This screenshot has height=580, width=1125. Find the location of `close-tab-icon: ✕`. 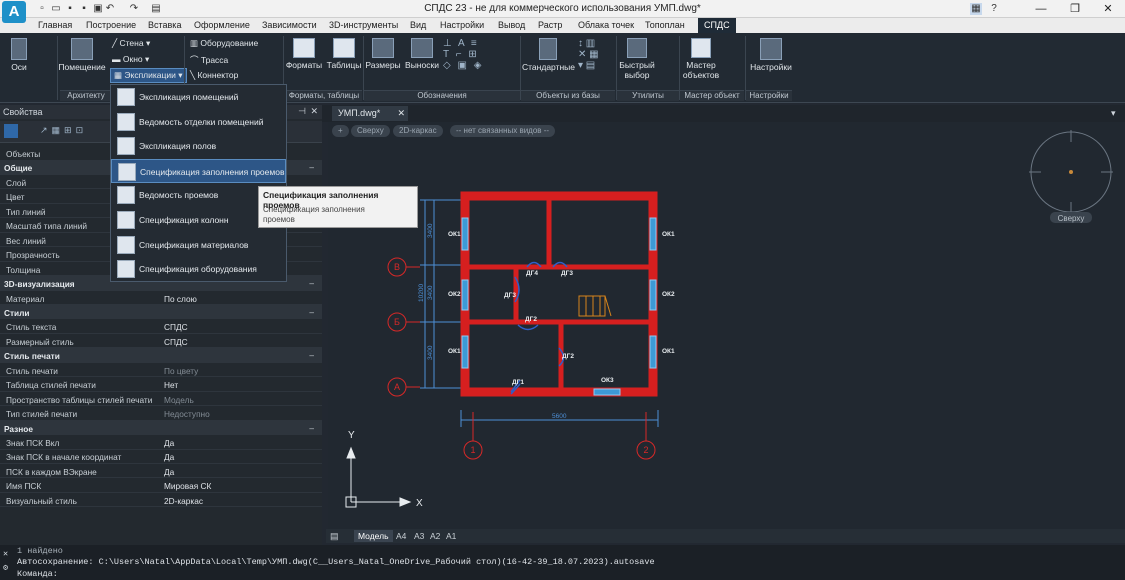

close-tab-icon: ✕ is located at coordinates (401, 113).